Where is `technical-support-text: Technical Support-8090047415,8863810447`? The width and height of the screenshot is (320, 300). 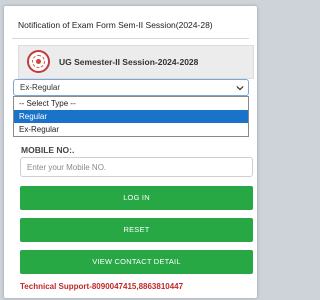
technical-support-text: Technical Support-8090047415,8863810447 is located at coordinates (102, 286).